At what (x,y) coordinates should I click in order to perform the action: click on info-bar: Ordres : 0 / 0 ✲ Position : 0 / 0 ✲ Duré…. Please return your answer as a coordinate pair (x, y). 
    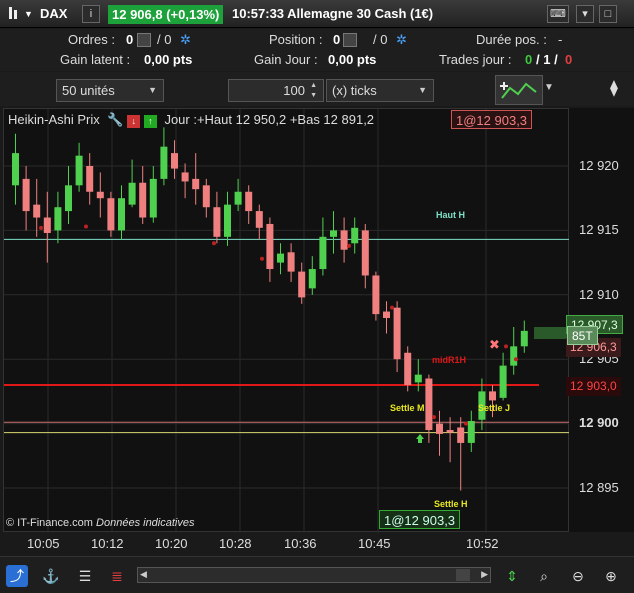
    Looking at the image, I should click on (317, 50).